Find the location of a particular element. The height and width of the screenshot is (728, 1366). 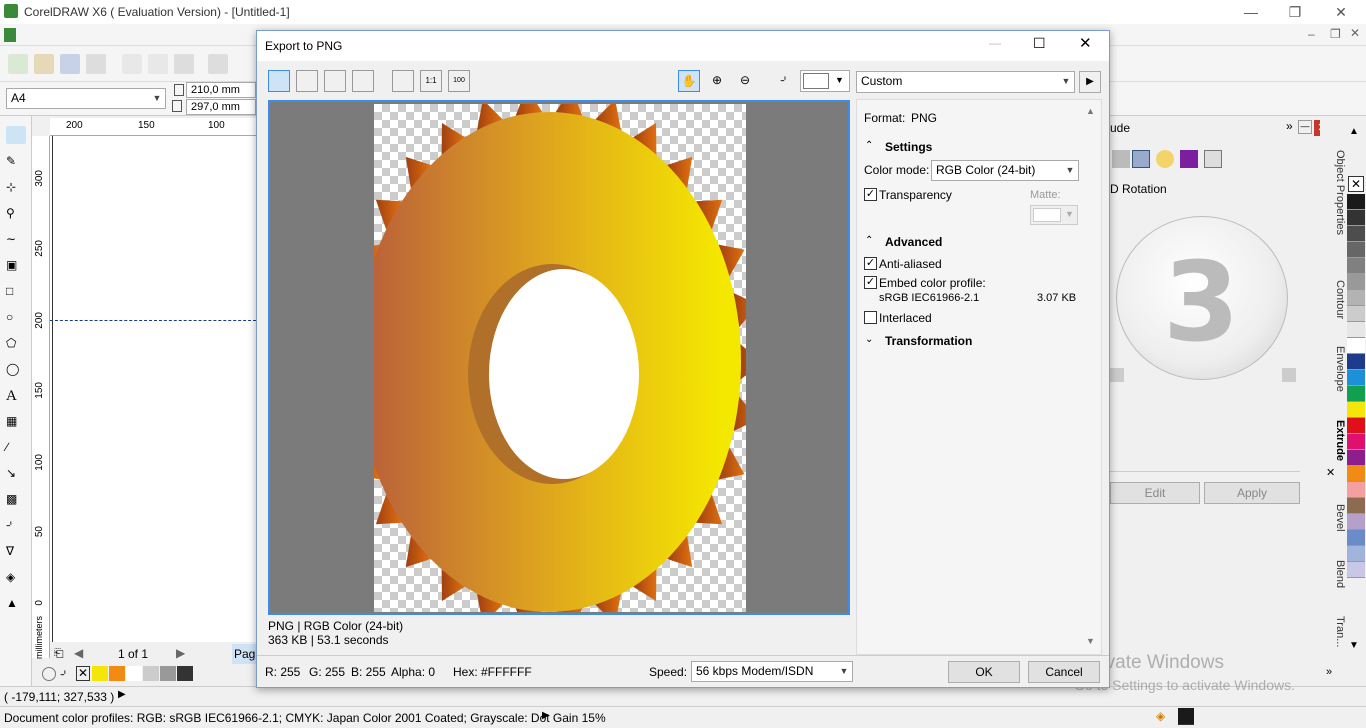

shape-tool-icon: ✎ is located at coordinates (16, 163).